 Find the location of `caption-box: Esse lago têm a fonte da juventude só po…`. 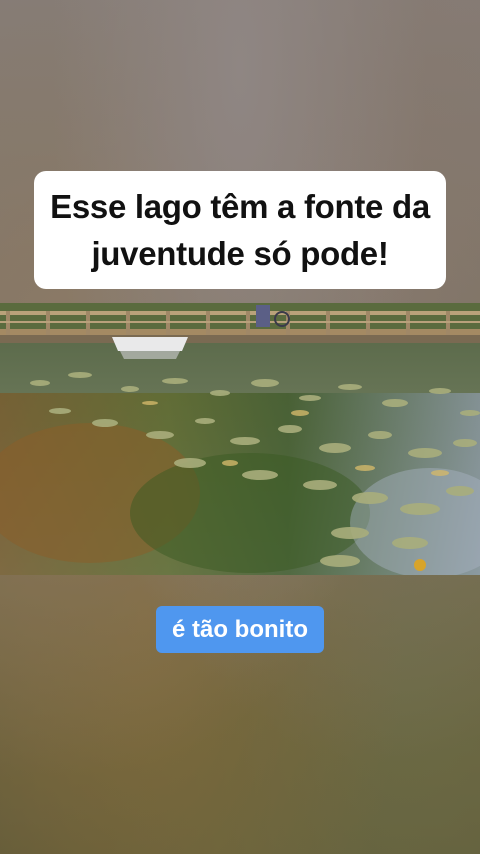

caption-box: Esse lago têm a fonte da juventude só po… is located at coordinates (240, 230).